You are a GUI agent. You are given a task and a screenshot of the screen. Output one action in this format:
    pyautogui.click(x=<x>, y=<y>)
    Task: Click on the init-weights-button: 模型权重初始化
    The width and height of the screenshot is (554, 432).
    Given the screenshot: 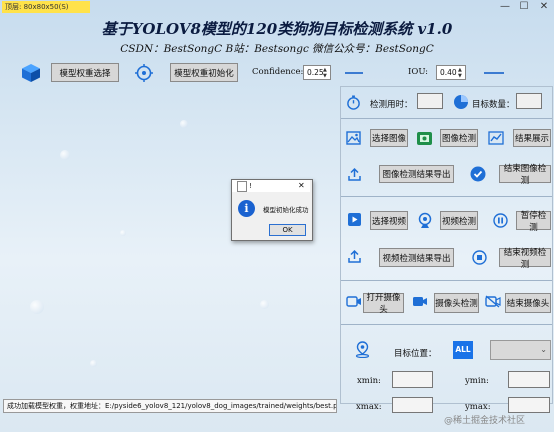 What is the action you would take?
    pyautogui.click(x=204, y=72)
    